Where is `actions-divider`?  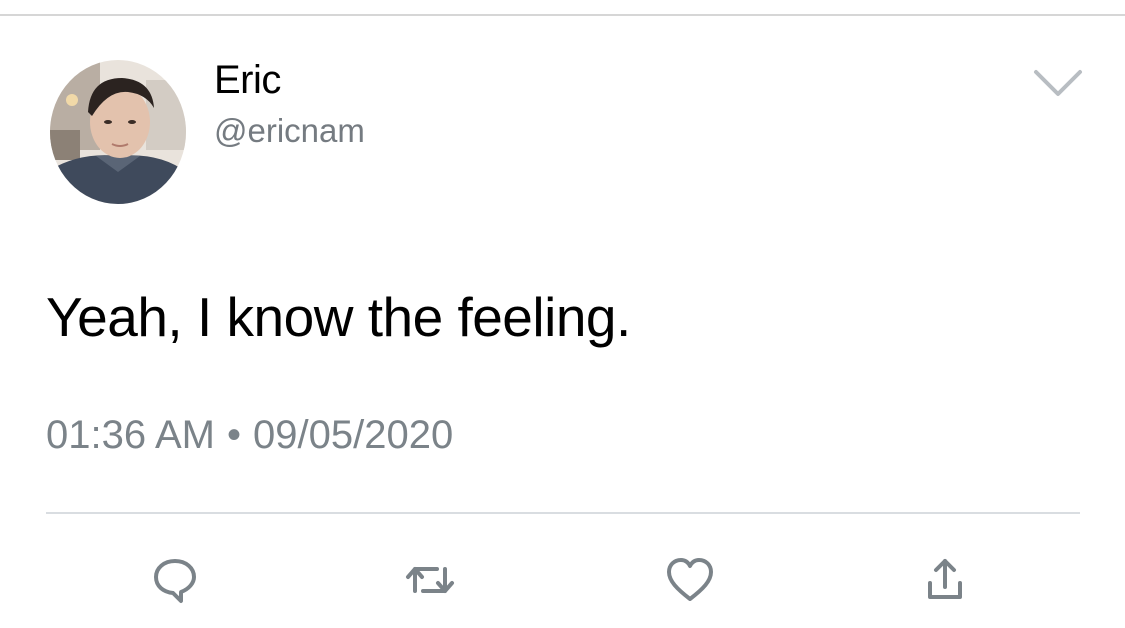
actions-divider is located at coordinates (563, 513).